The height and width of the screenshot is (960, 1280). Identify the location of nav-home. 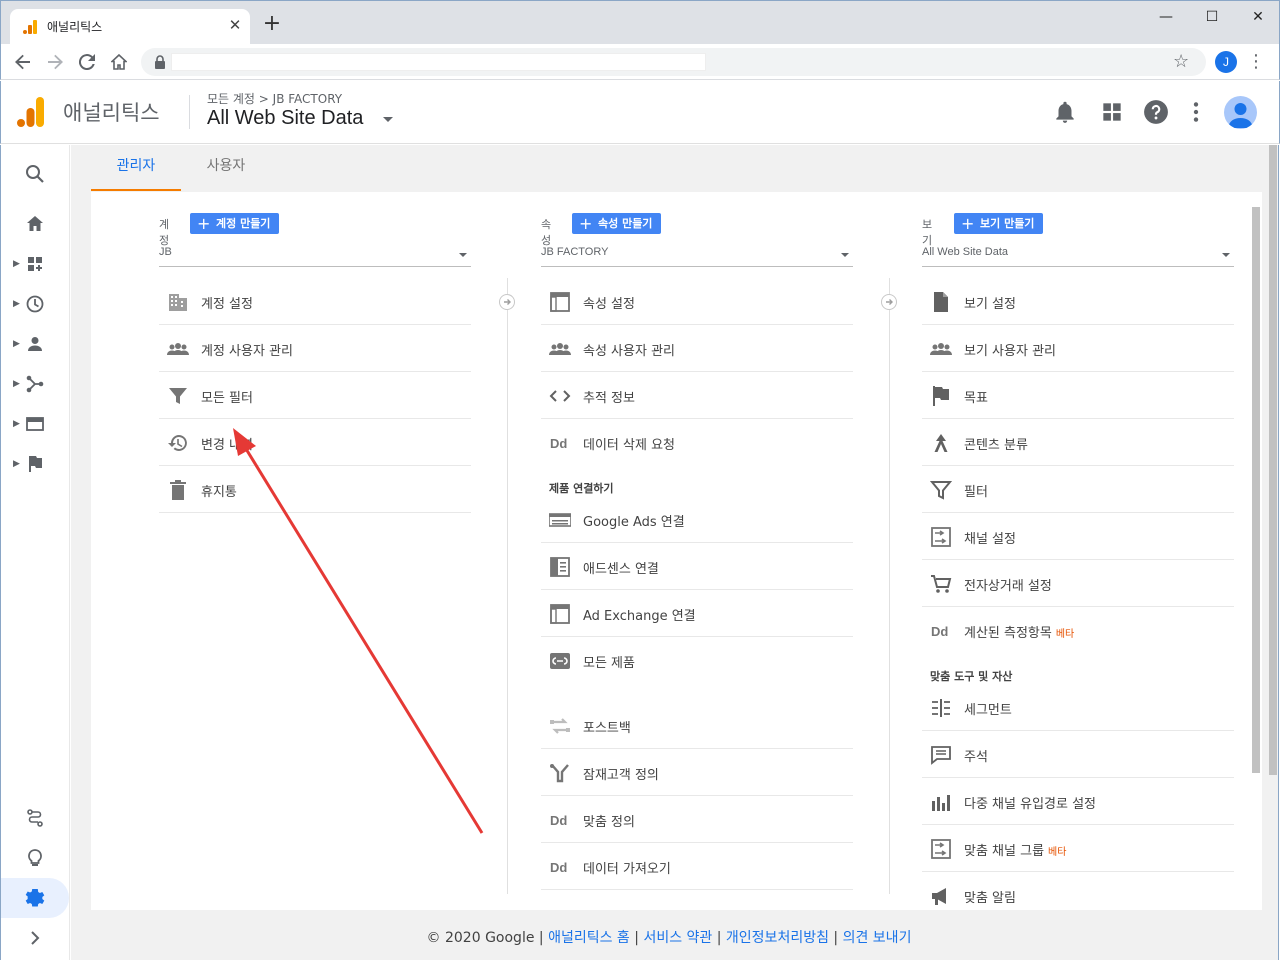
(35, 224).